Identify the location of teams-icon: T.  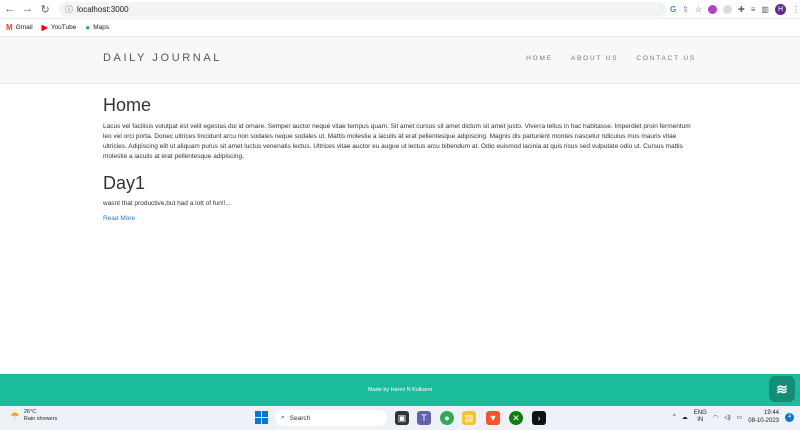
(424, 418).